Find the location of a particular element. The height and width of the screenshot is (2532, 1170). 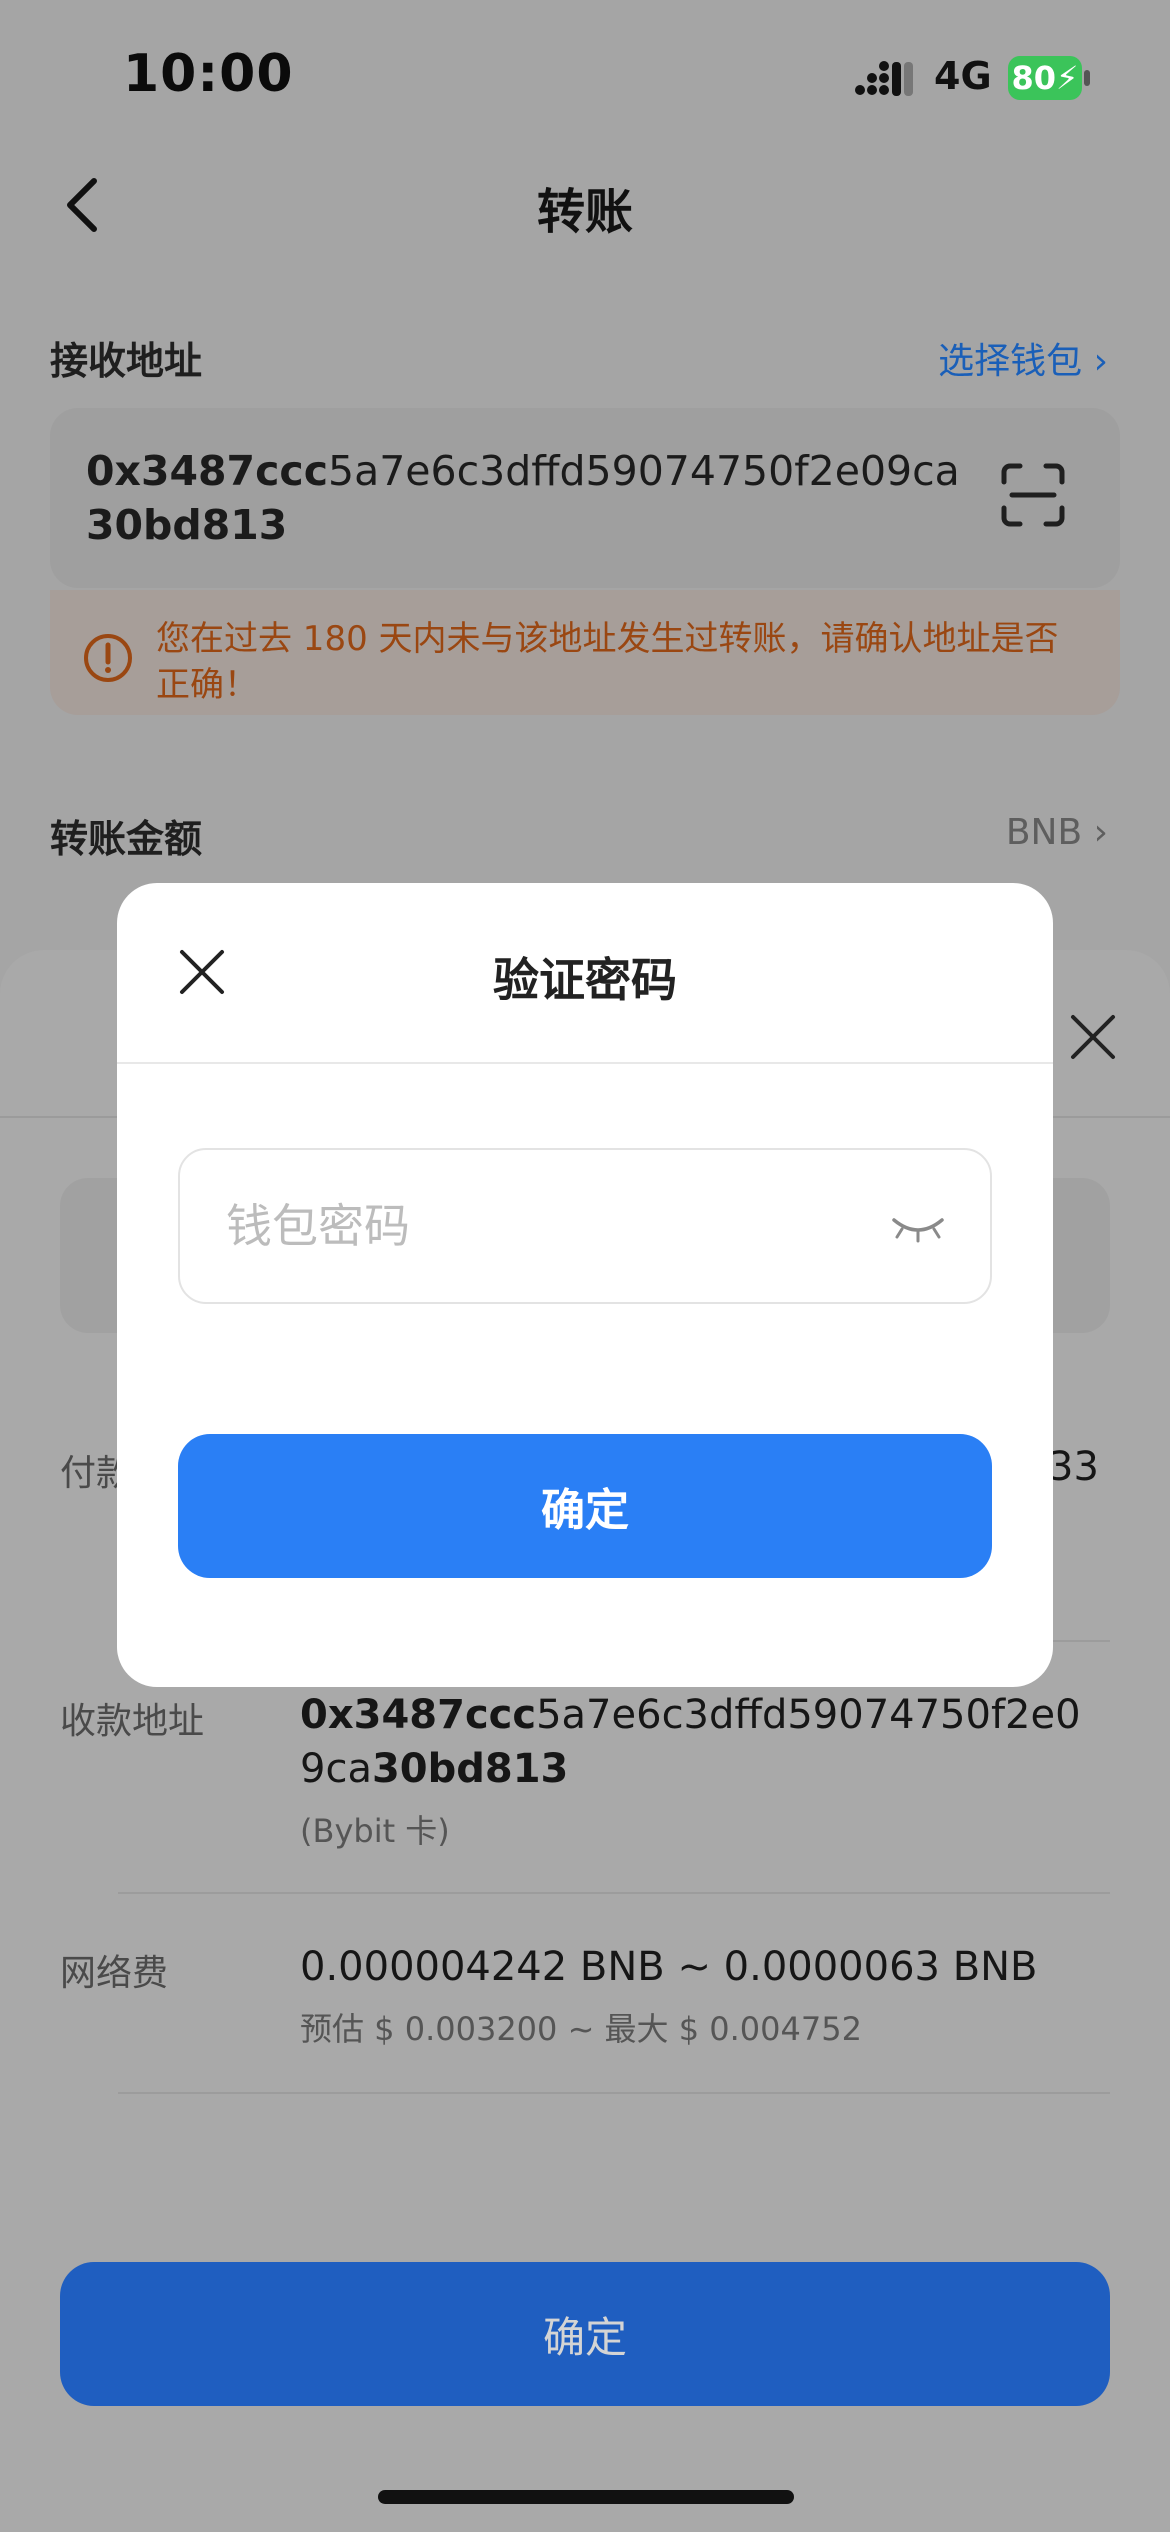

signal-icon is located at coordinates (884, 78).